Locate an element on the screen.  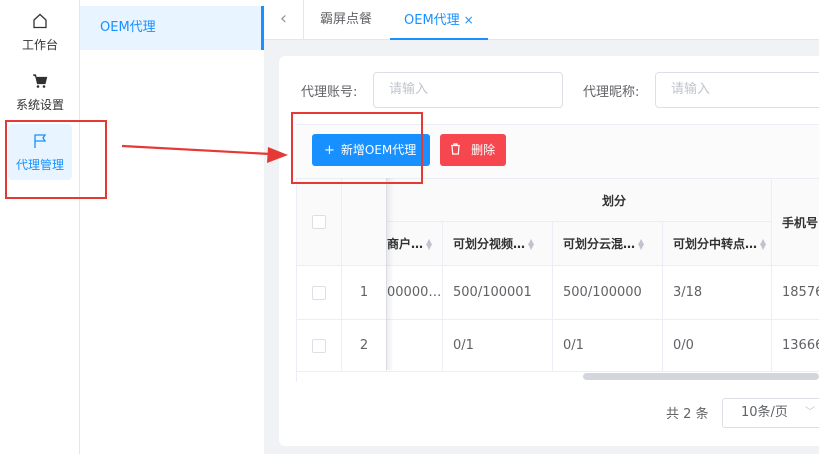
nickname-label: 代理昵称: is located at coordinates (611, 92).